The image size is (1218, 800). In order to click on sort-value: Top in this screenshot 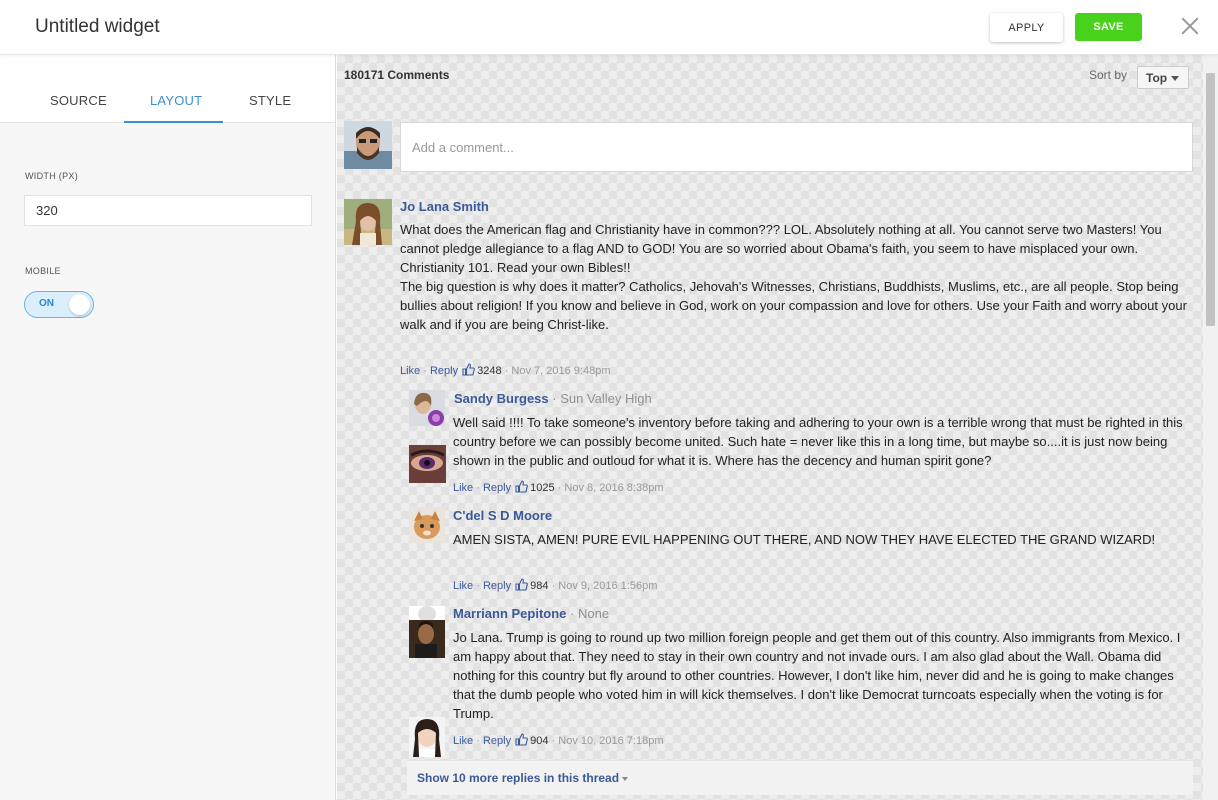, I will do `click(1157, 78)`.